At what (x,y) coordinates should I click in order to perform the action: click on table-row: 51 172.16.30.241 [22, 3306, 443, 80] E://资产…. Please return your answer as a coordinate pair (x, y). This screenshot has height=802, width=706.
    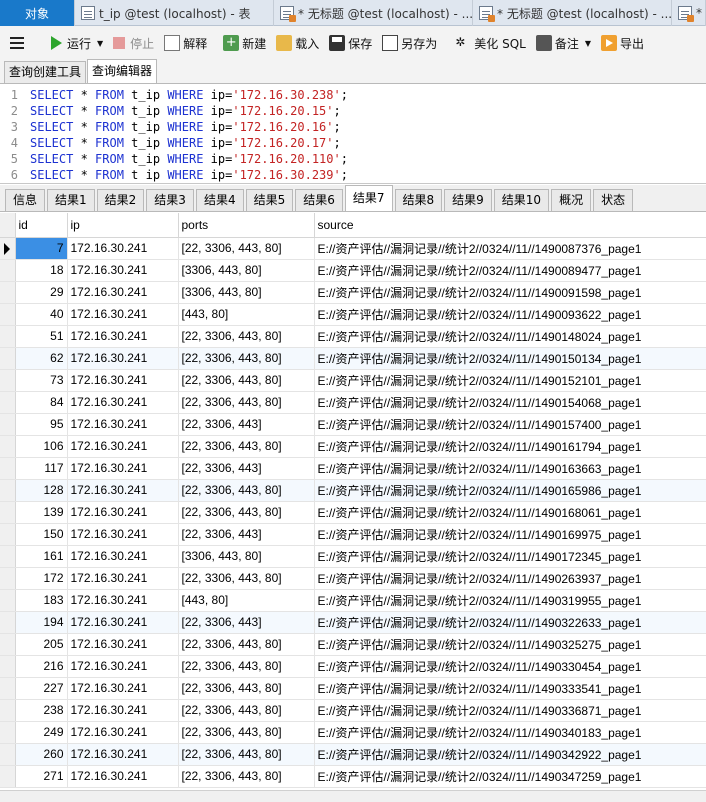
    Looking at the image, I should click on (353, 336).